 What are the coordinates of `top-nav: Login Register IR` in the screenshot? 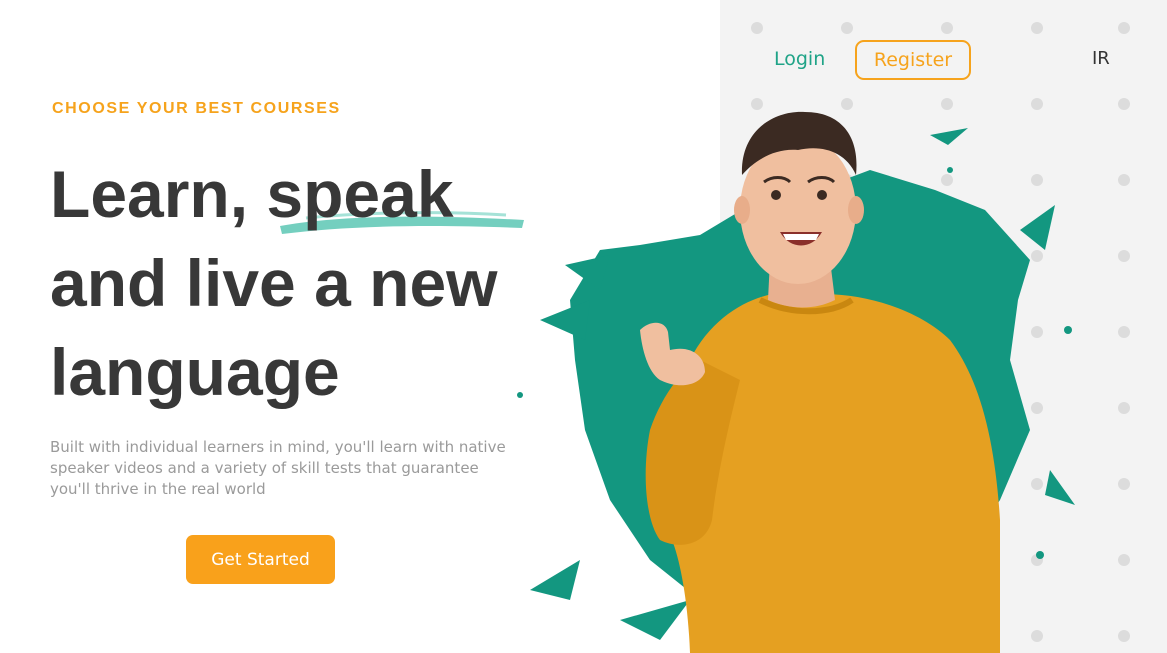 It's located at (960, 61).